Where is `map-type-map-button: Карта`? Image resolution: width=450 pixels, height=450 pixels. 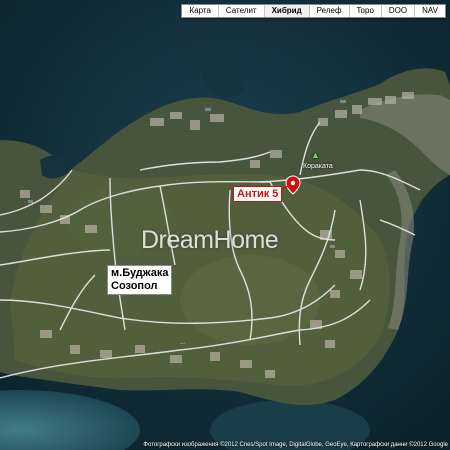 map-type-map-button: Карта is located at coordinates (200, 11).